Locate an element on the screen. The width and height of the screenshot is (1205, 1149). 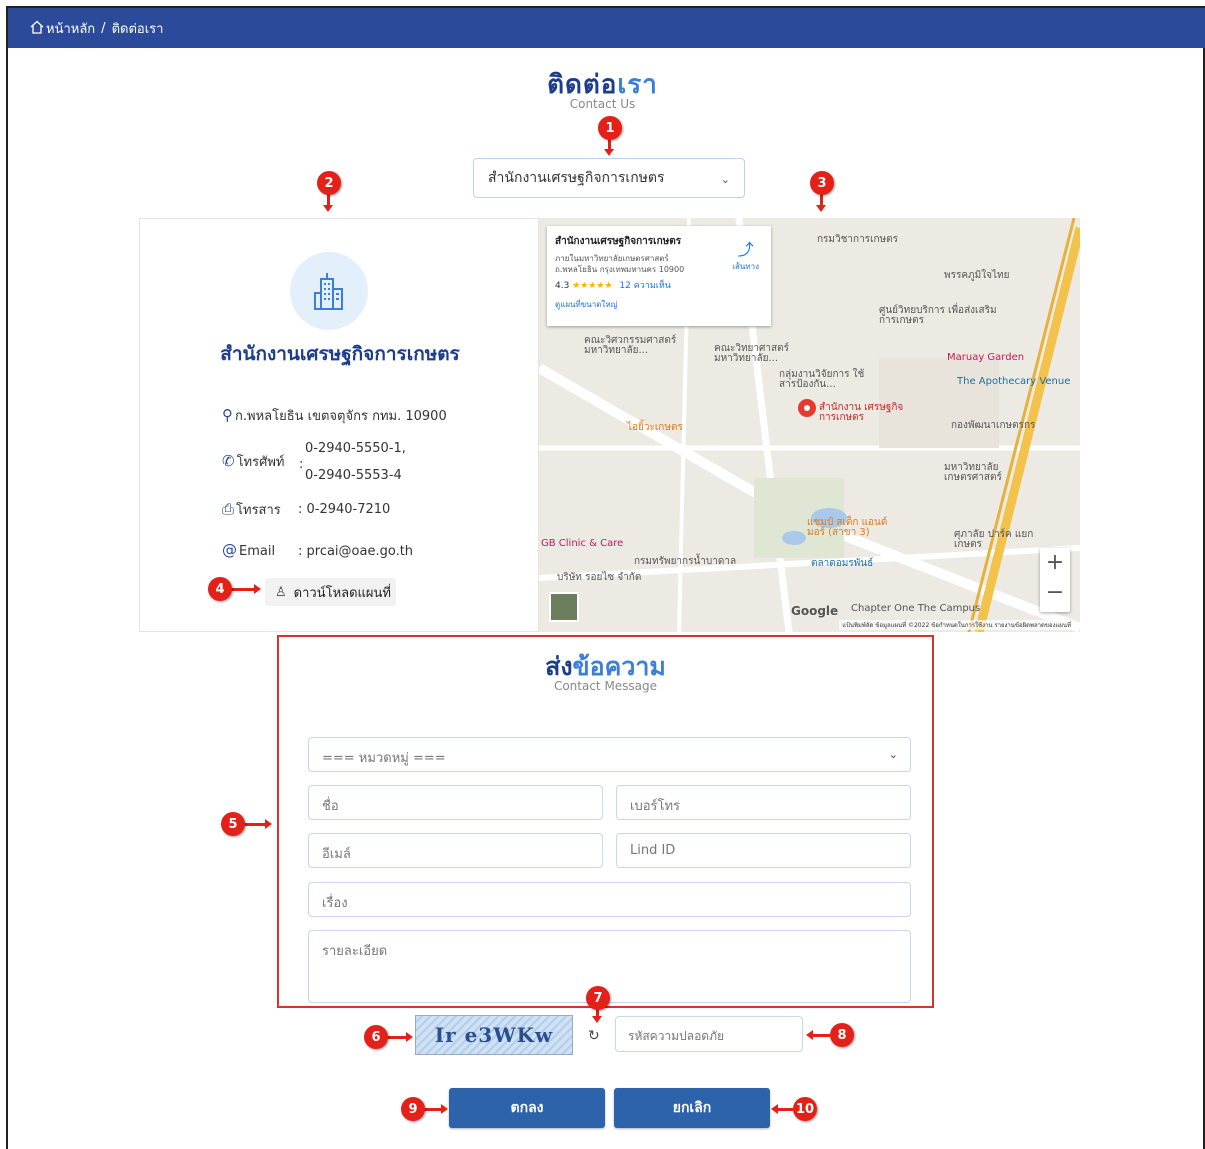
subject-field: เรื่อง is located at coordinates (609, 899).